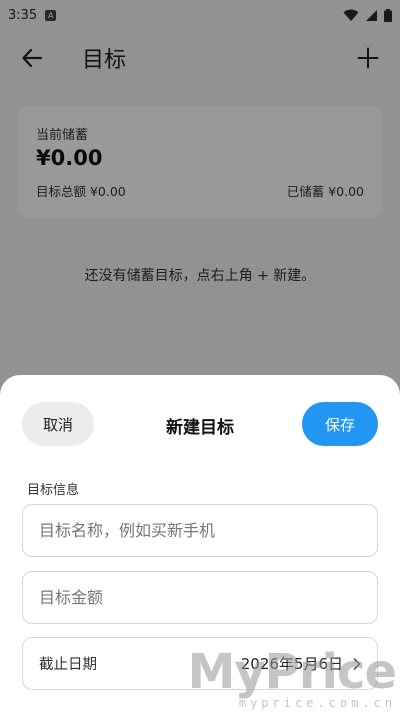 The width and height of the screenshot is (400, 712). What do you see at coordinates (291, 664) in the screenshot?
I see `deadline-value: 2026年5月6日` at bounding box center [291, 664].